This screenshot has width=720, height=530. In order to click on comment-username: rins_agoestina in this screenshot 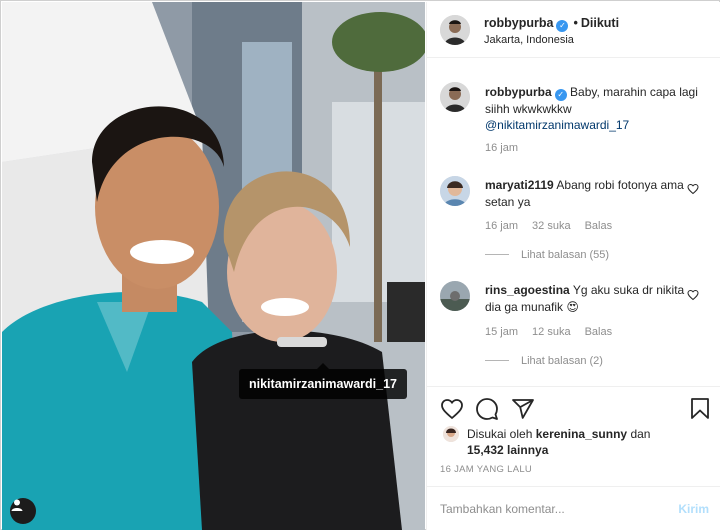, I will do `click(527, 290)`.